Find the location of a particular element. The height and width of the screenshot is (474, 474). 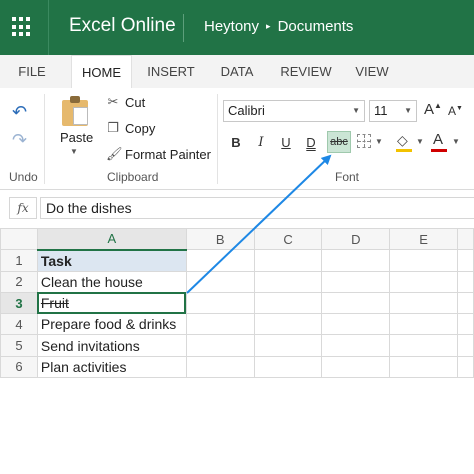

row-header: 2 is located at coordinates (19, 281).